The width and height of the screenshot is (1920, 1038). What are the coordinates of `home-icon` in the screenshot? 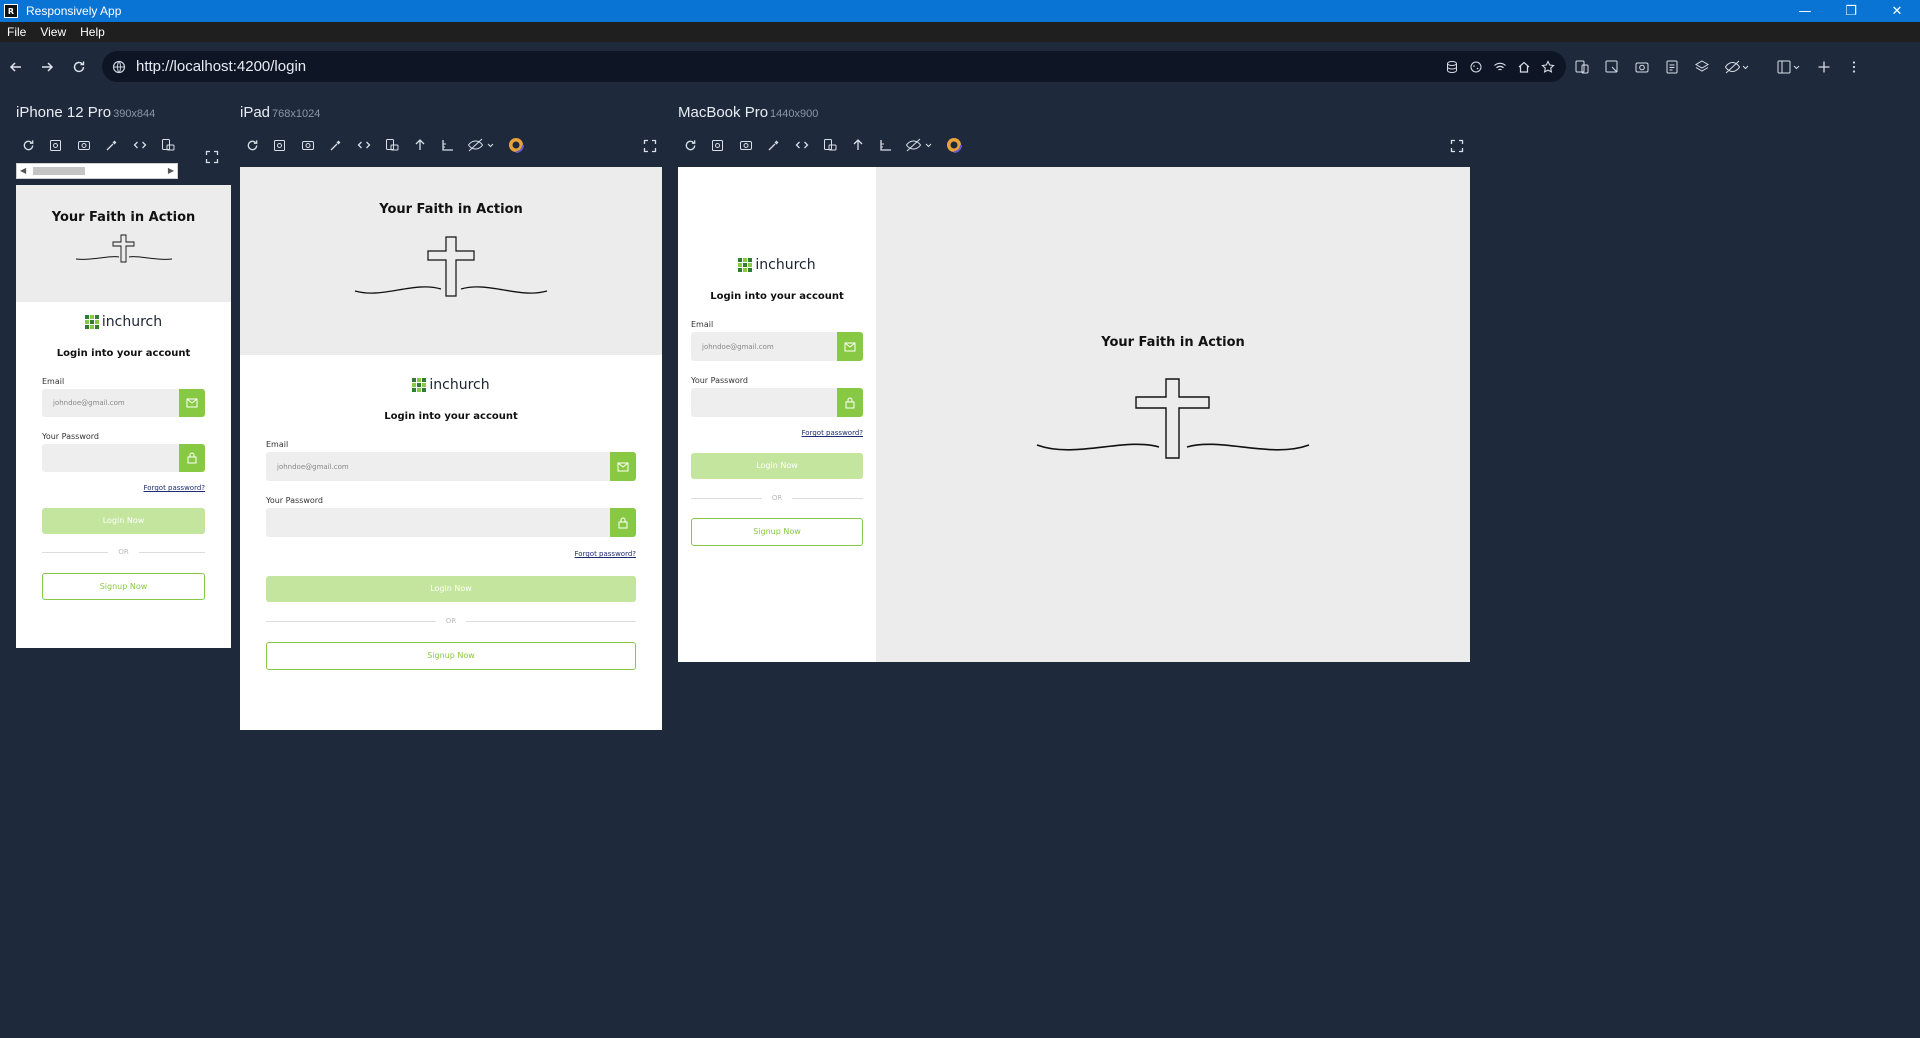 It's located at (1524, 67).